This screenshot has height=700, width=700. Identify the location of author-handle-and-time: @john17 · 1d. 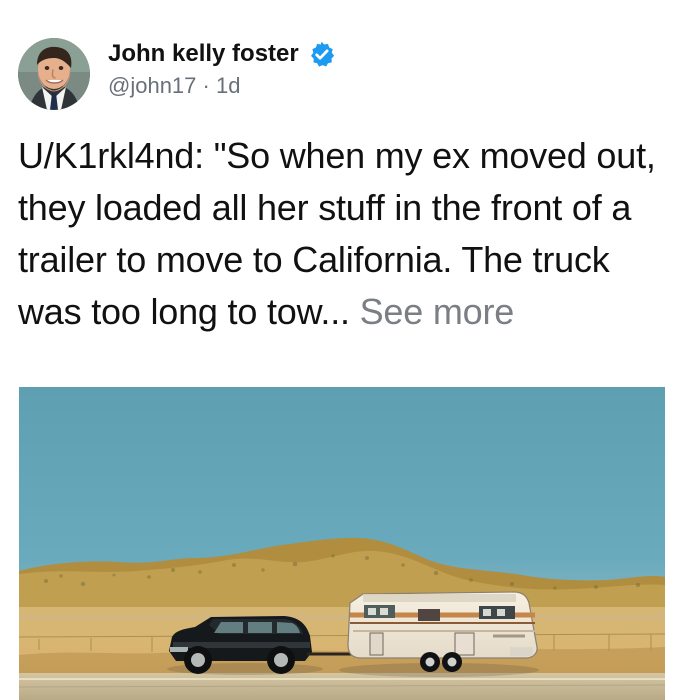
(222, 86).